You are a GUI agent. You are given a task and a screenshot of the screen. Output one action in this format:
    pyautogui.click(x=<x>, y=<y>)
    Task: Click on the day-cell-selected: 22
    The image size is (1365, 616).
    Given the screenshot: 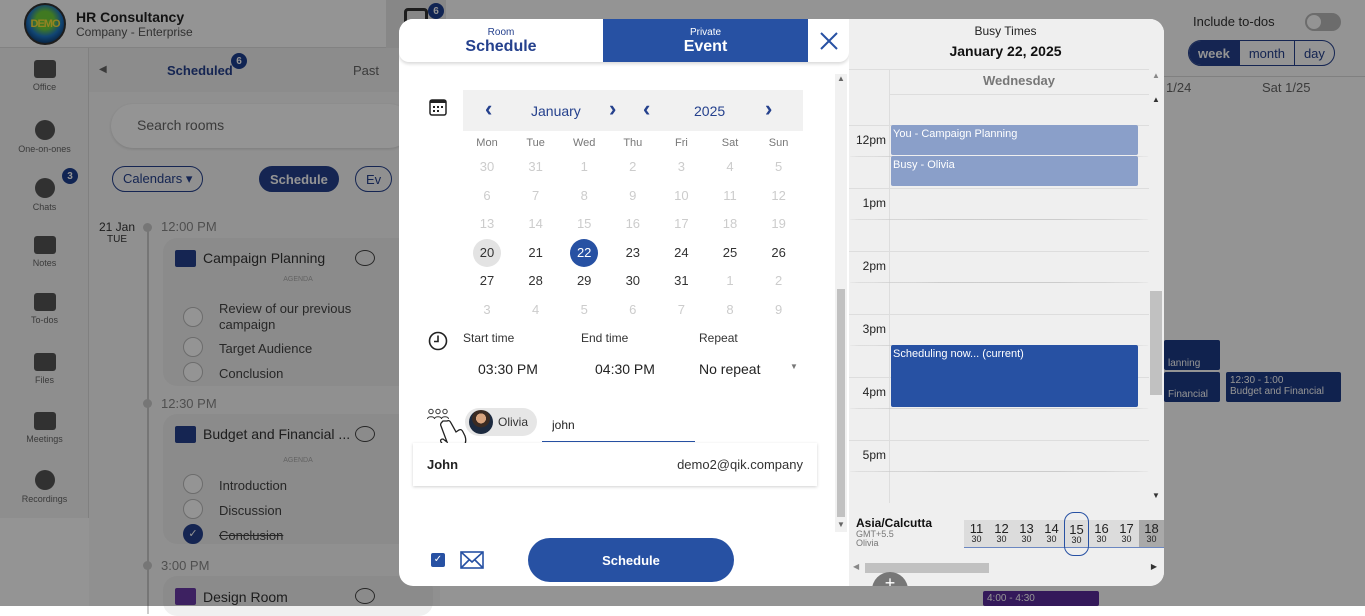 What is the action you would take?
    pyautogui.click(x=584, y=252)
    